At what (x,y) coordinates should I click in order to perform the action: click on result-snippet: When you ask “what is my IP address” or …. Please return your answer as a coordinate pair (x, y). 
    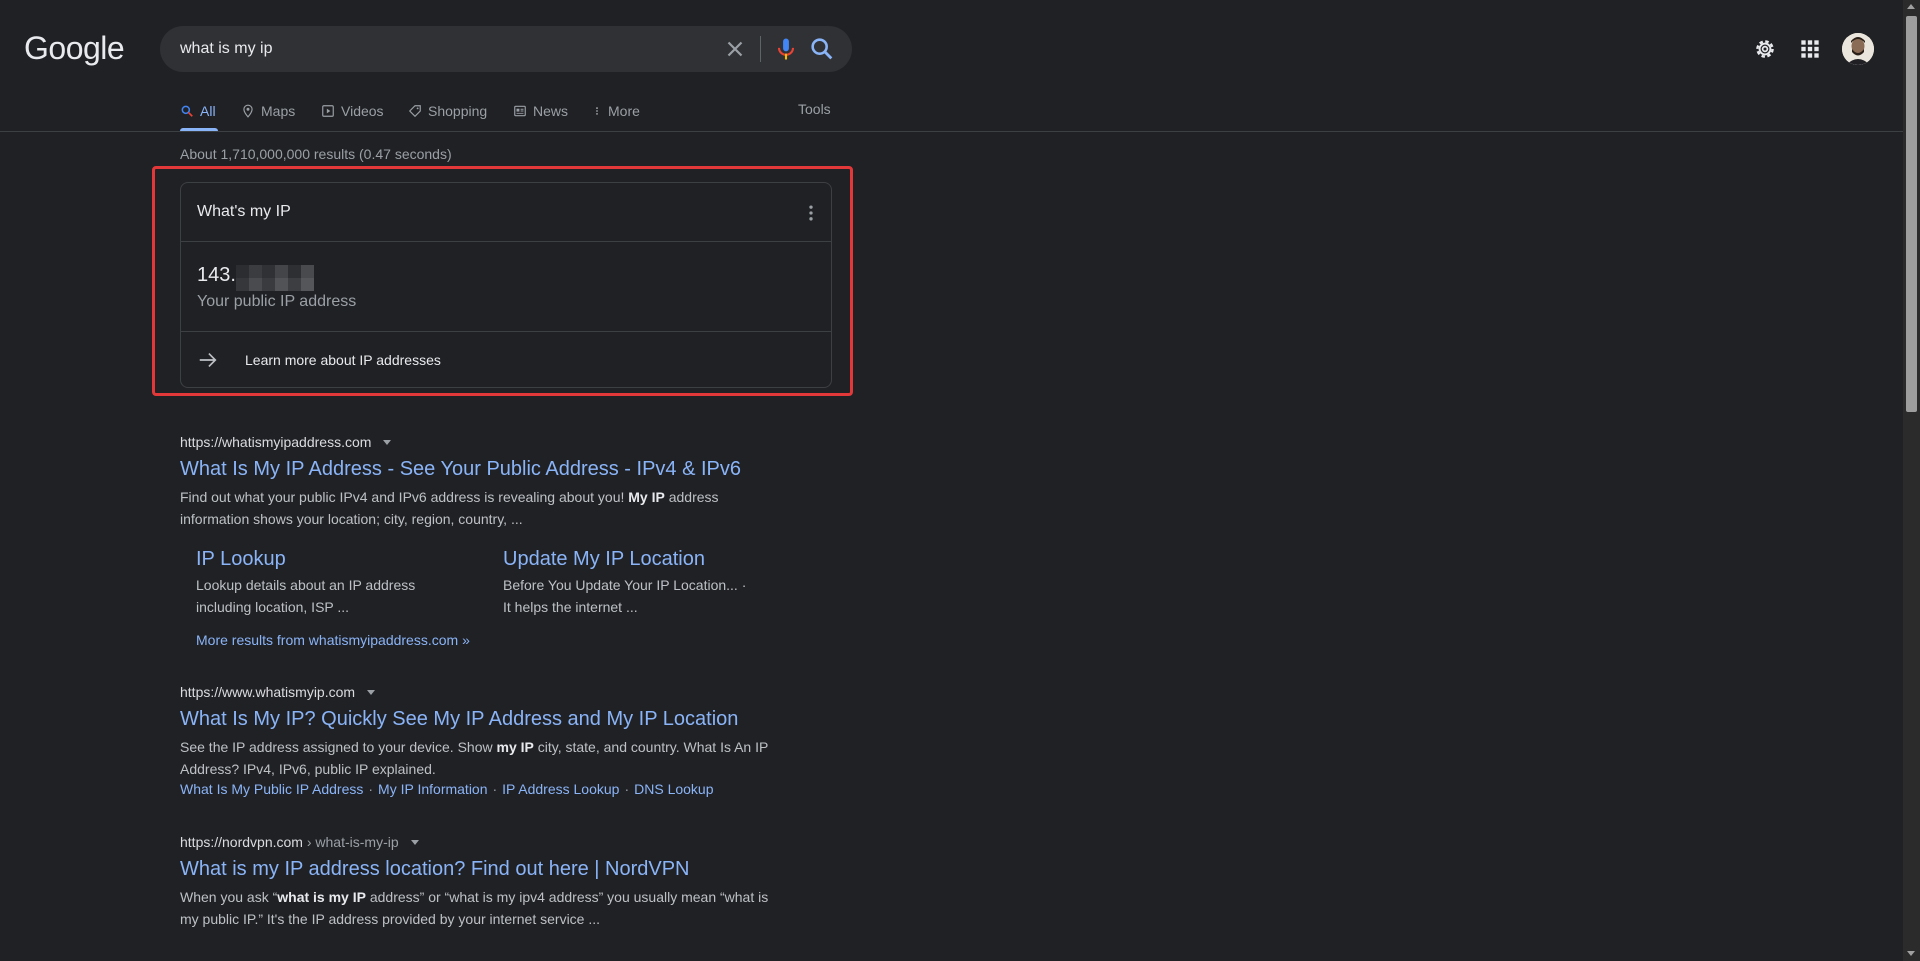
    Looking at the image, I should click on (480, 908).